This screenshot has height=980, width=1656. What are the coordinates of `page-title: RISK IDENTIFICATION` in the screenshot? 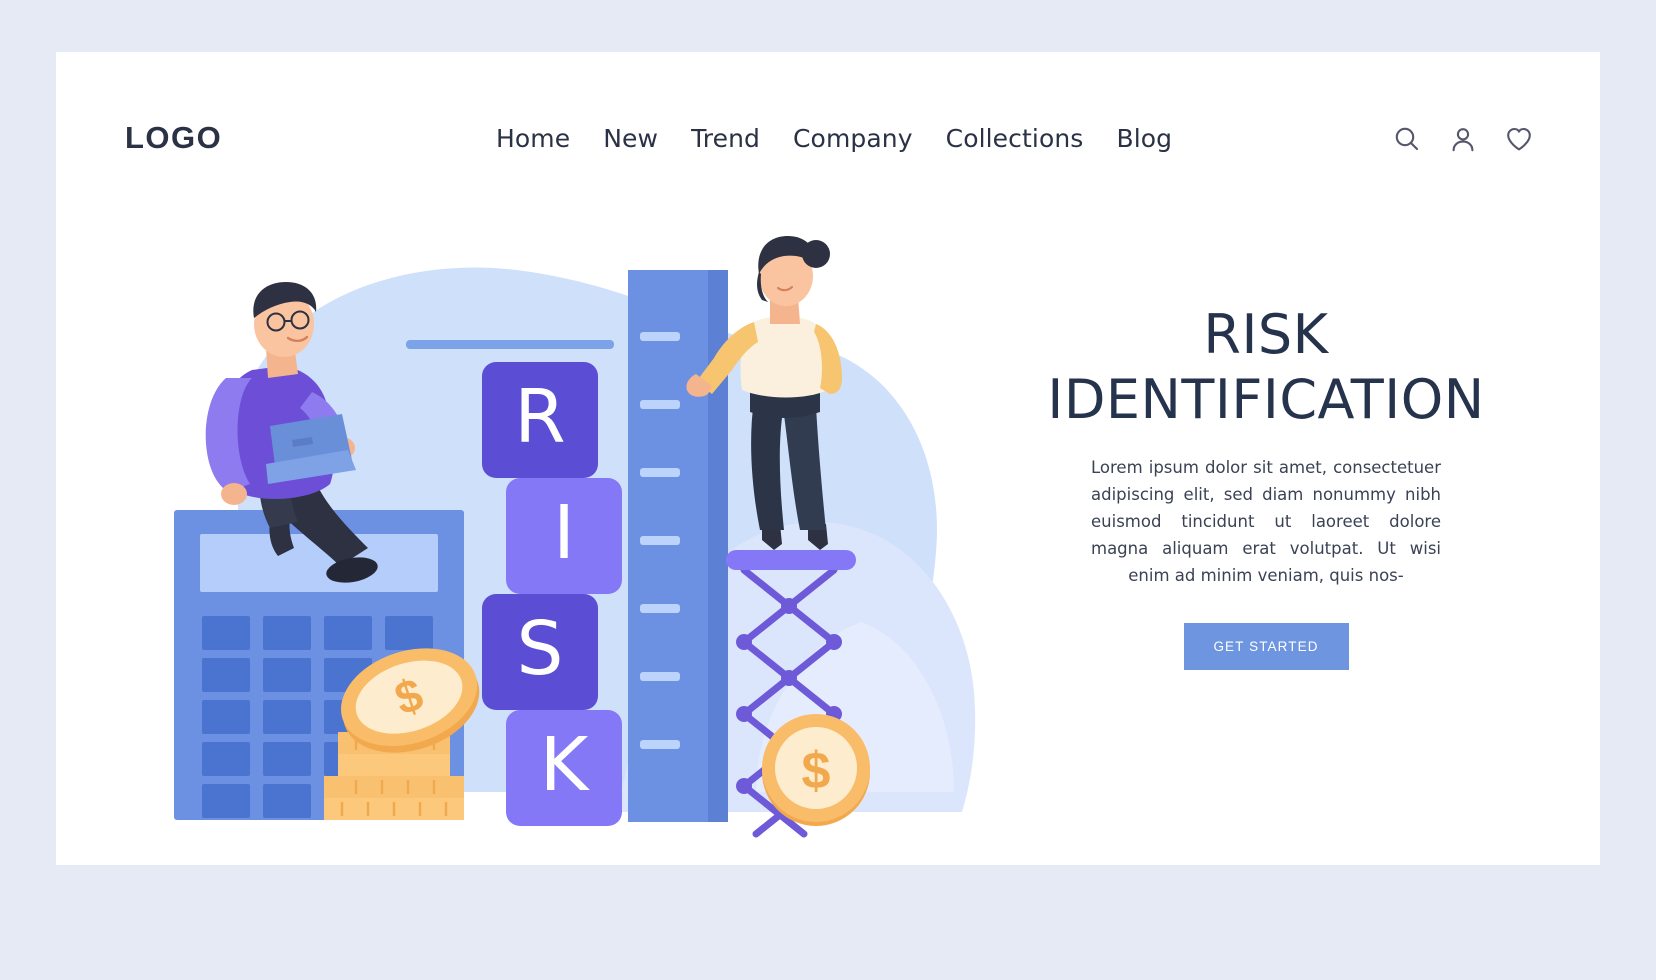 It's located at (1266, 367).